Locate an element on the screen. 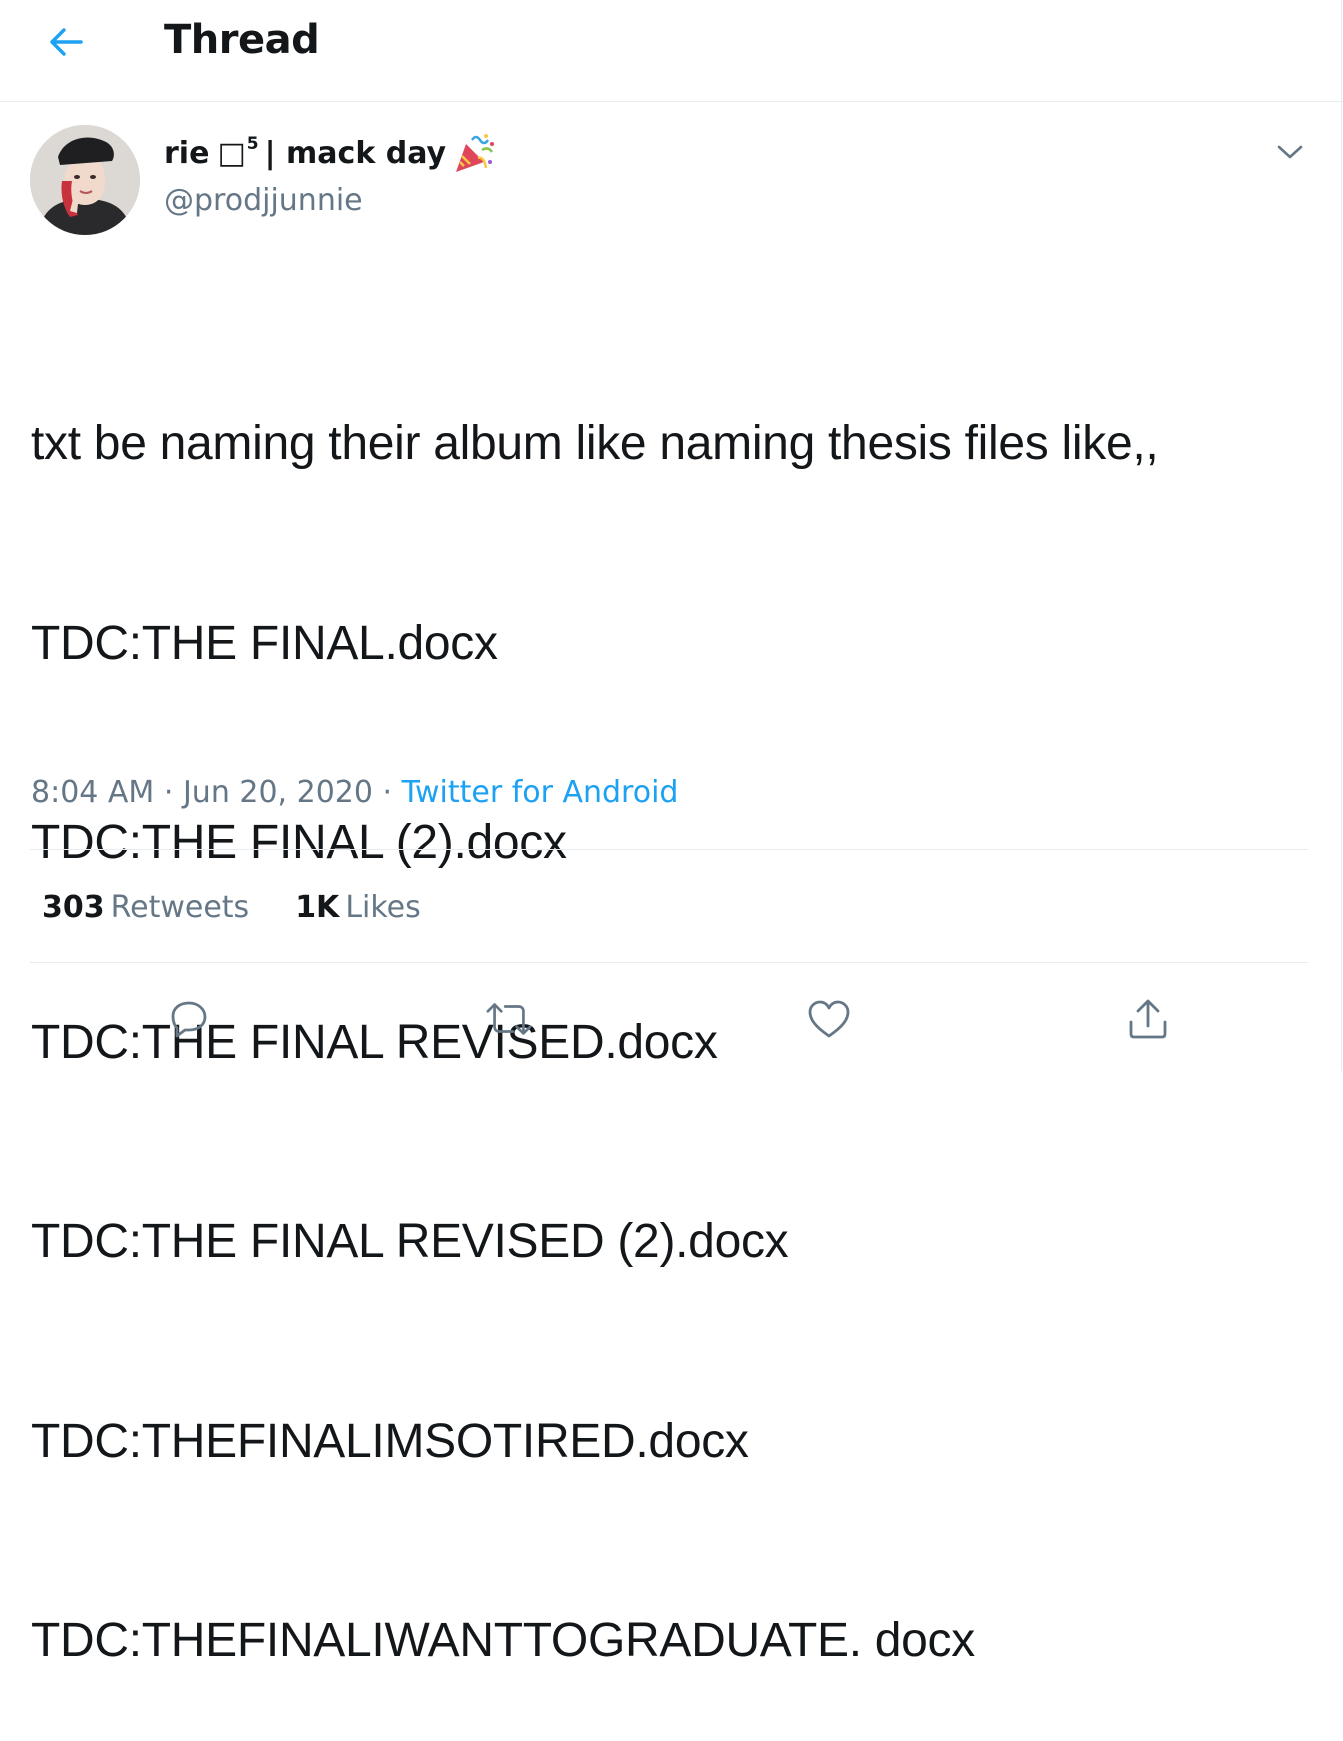 This screenshot has height=1741, width=1343. like-button is located at coordinates (829, 1019).